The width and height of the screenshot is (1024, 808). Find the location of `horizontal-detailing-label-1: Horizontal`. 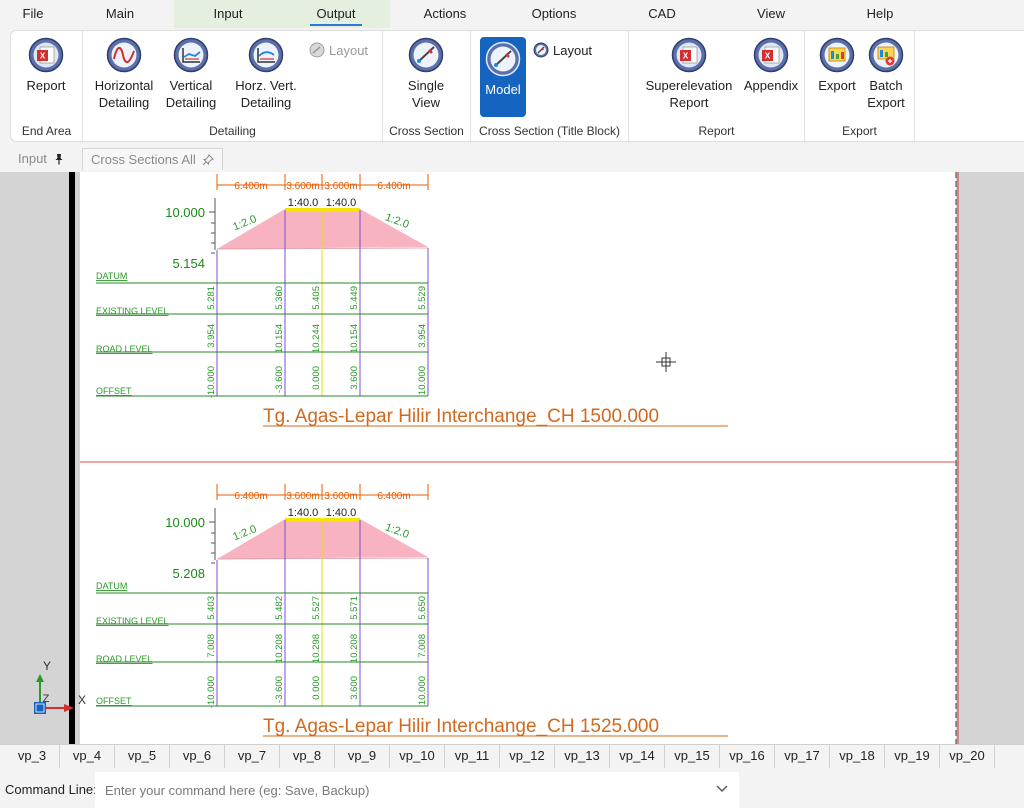

horizontal-detailing-label-1: Horizontal is located at coordinates (124, 85).